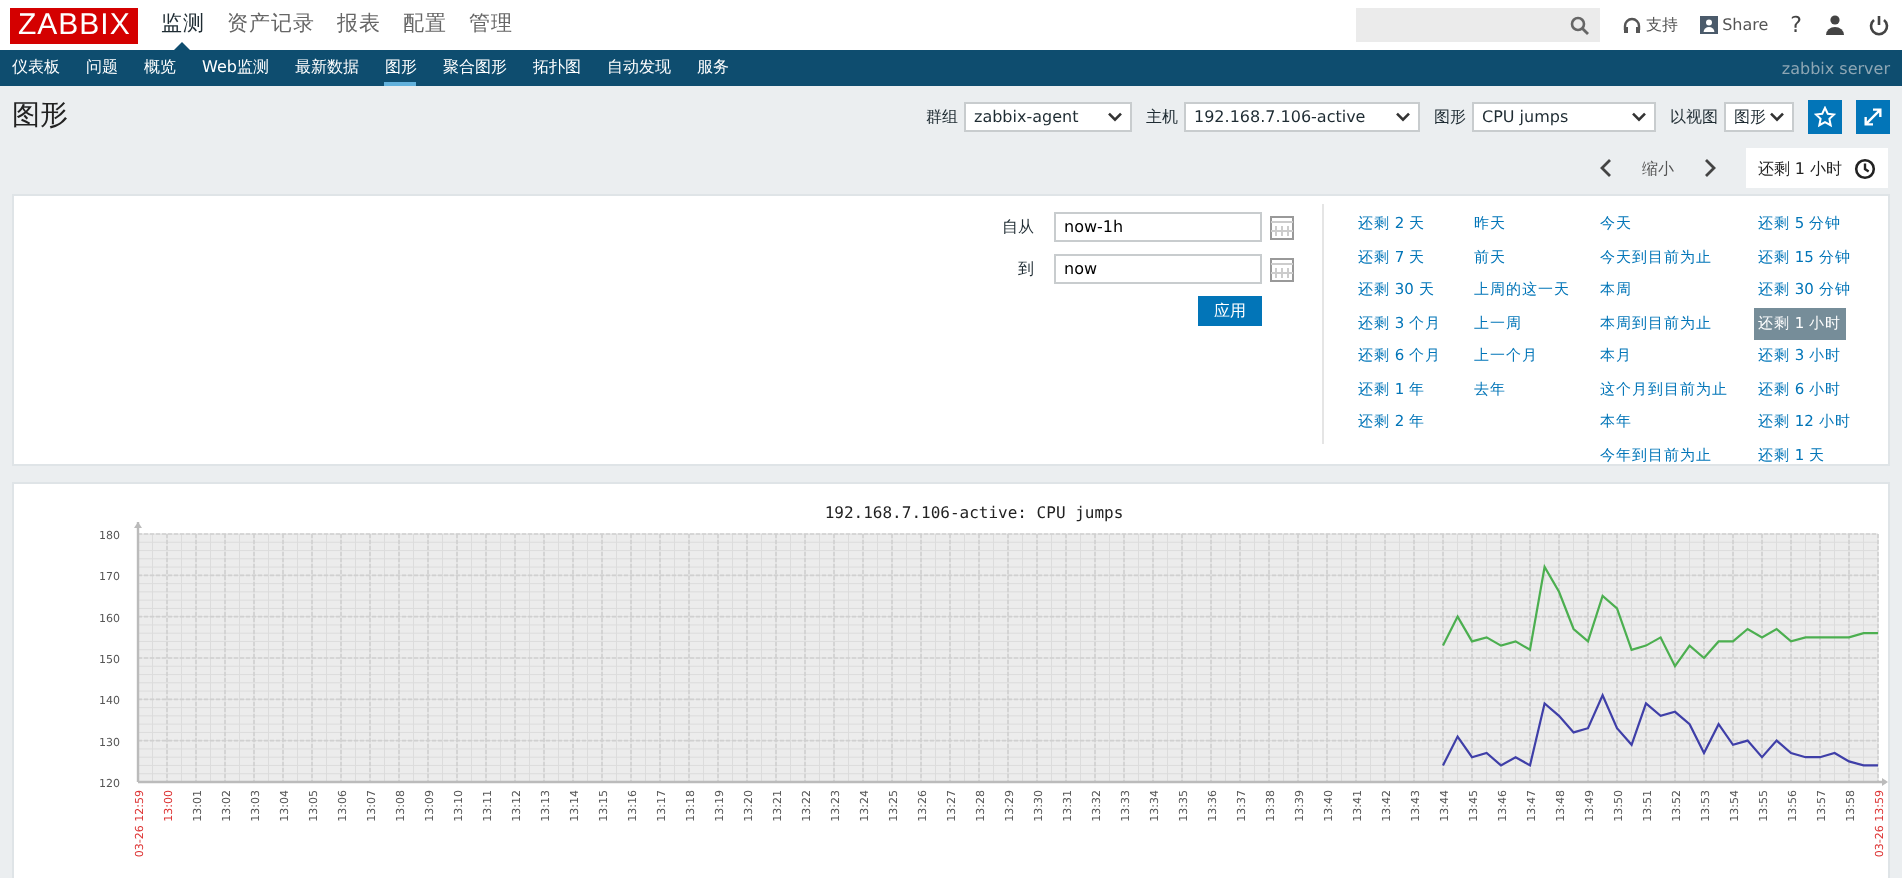  Describe the element at coordinates (1835, 25) in the screenshot. I see `user-icon` at that location.